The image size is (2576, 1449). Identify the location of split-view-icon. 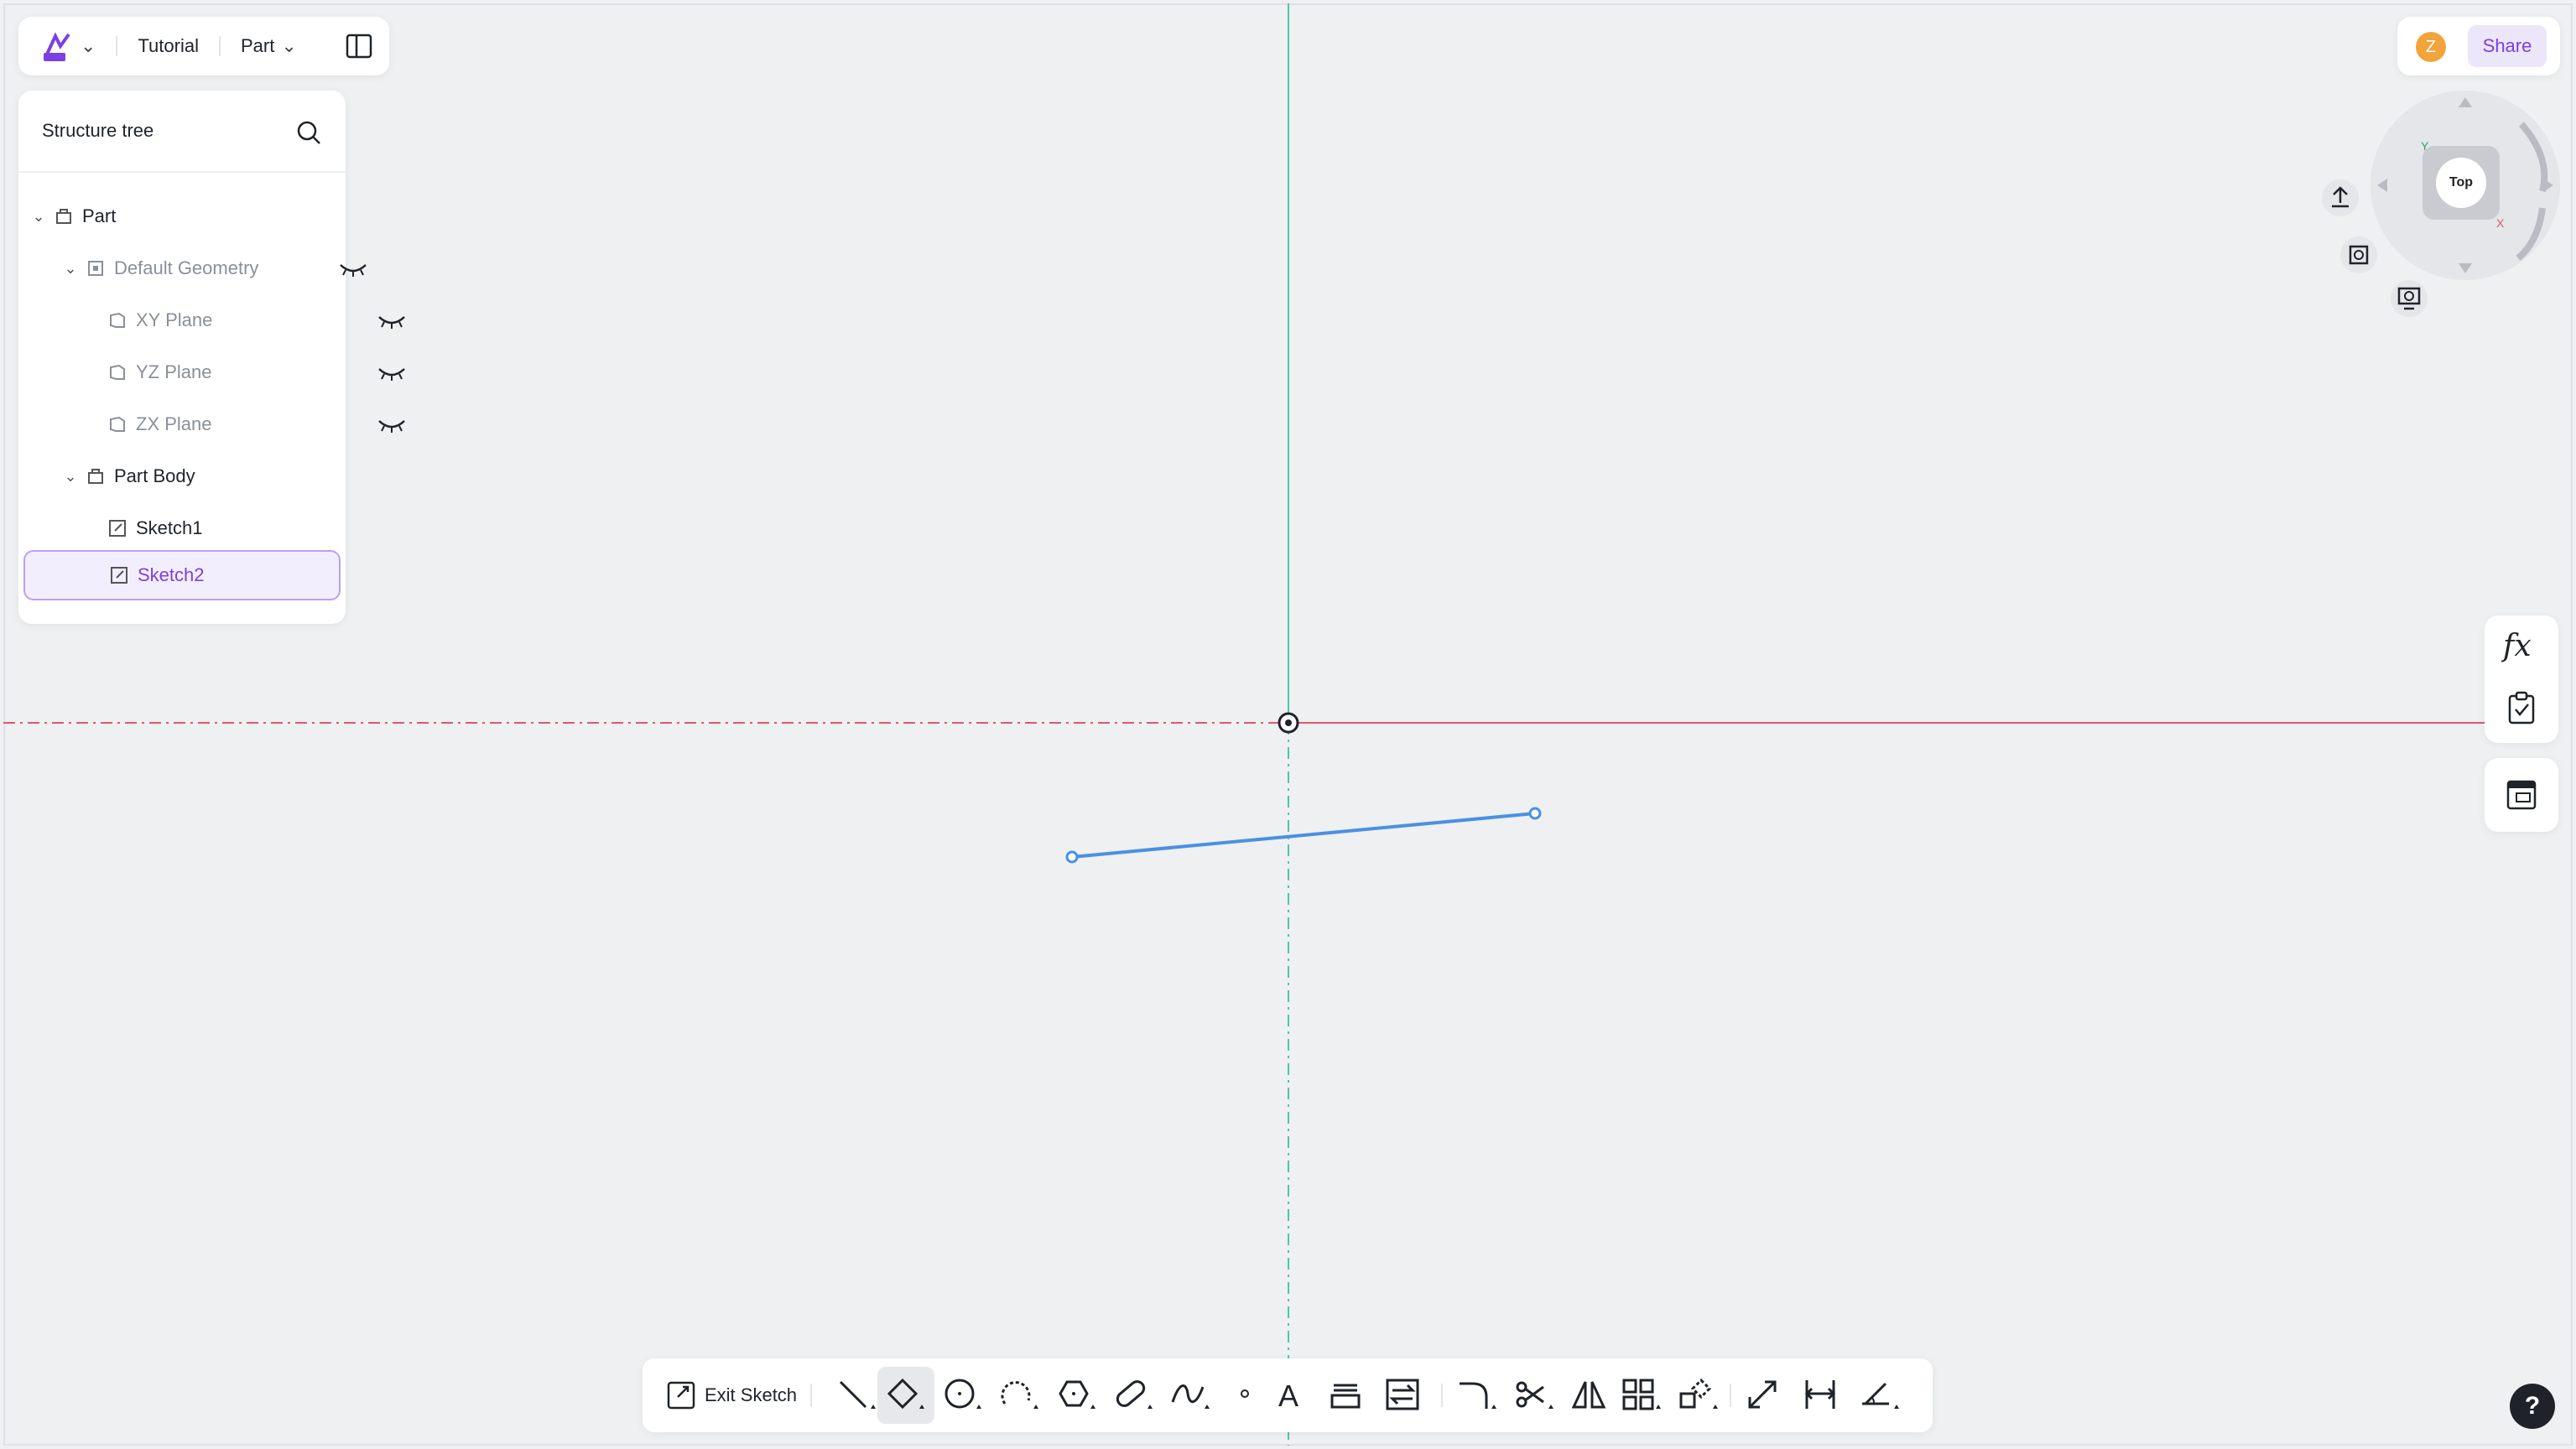
(359, 46).